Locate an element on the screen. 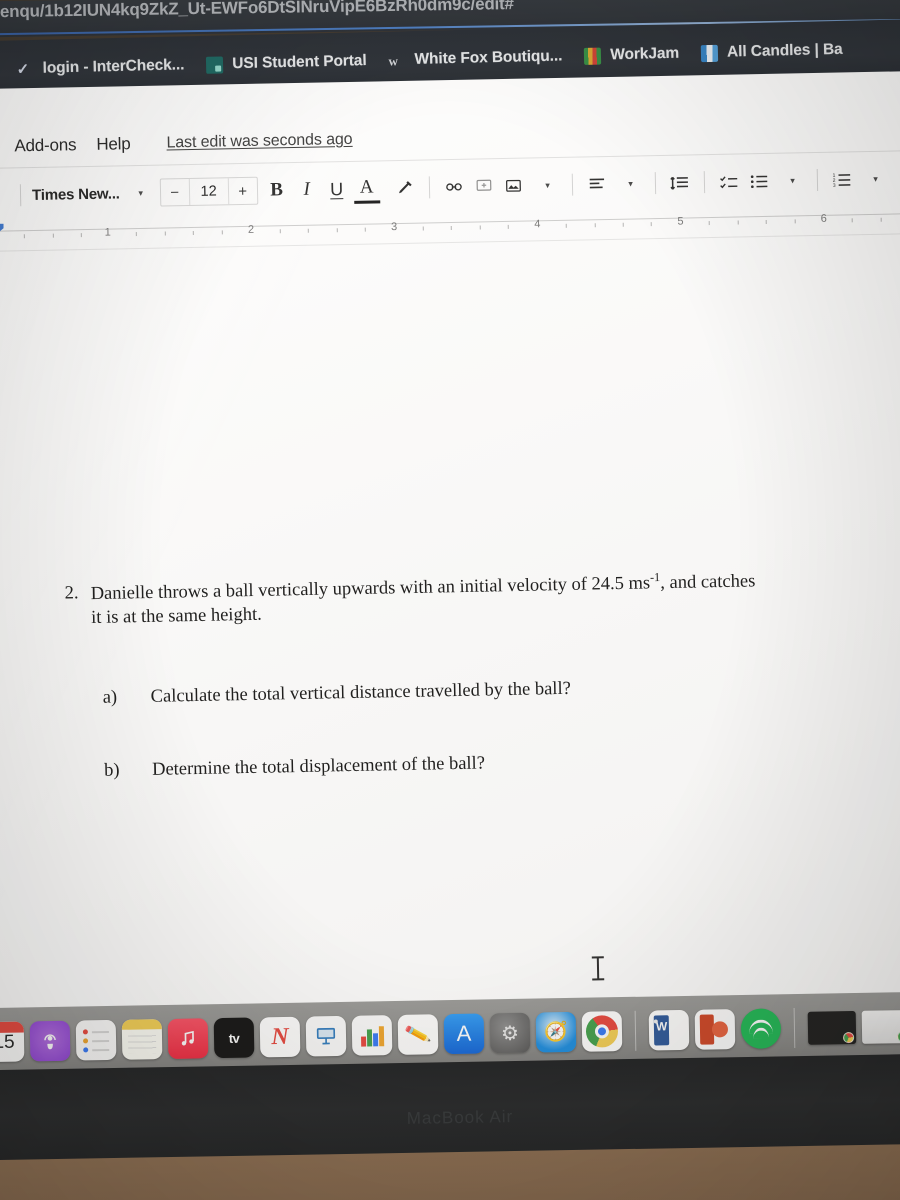 The width and height of the screenshot is (900, 1200). dock-icon-app-store: A is located at coordinates (464, 1034).